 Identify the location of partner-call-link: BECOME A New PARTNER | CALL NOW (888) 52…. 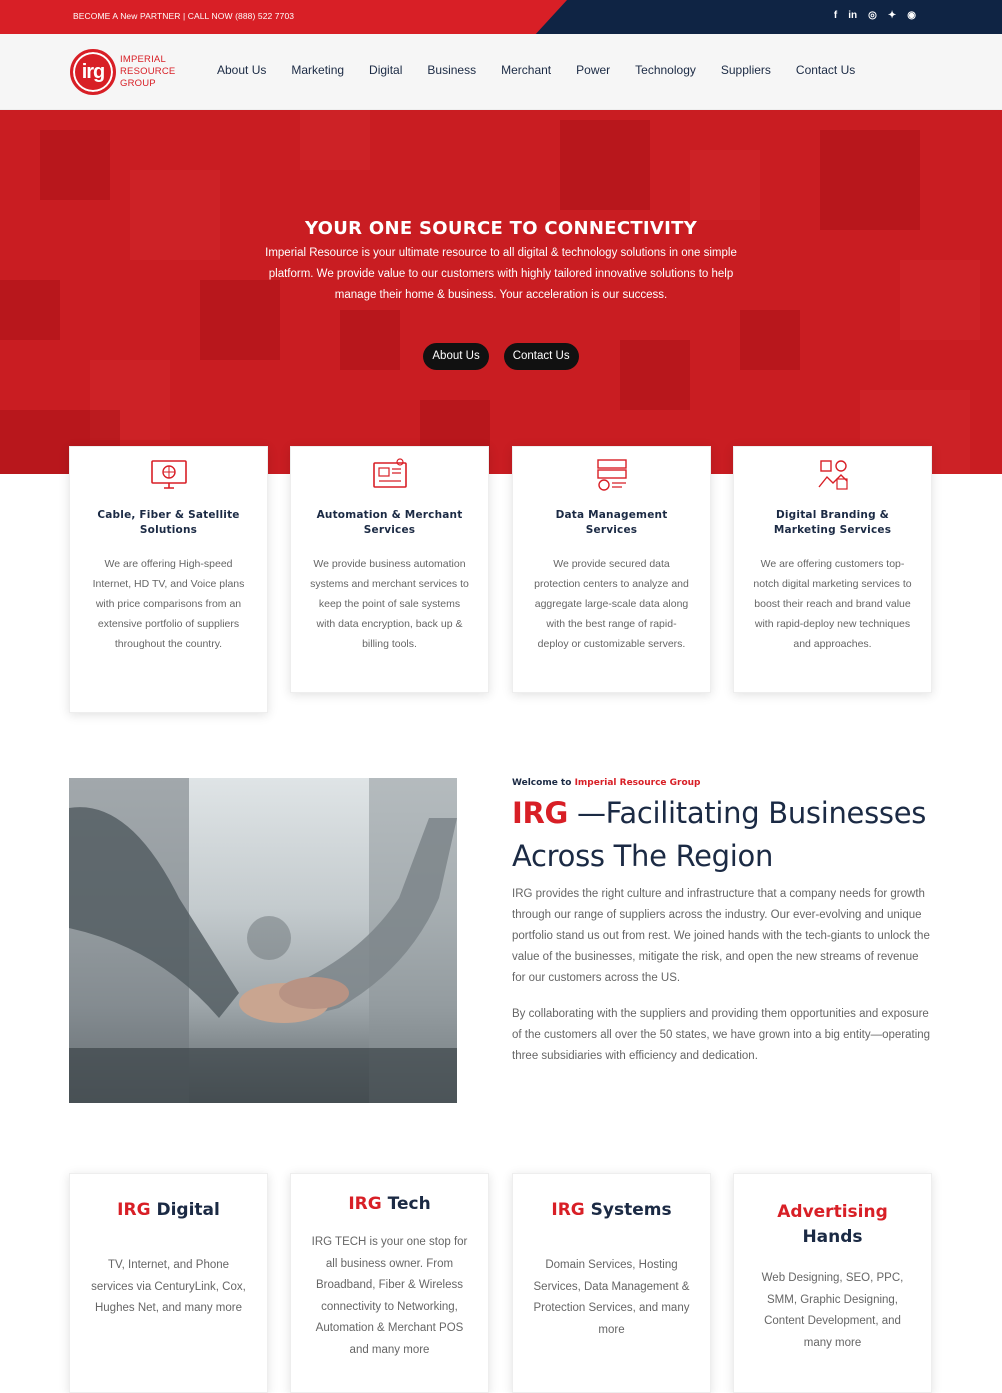
(183, 16).